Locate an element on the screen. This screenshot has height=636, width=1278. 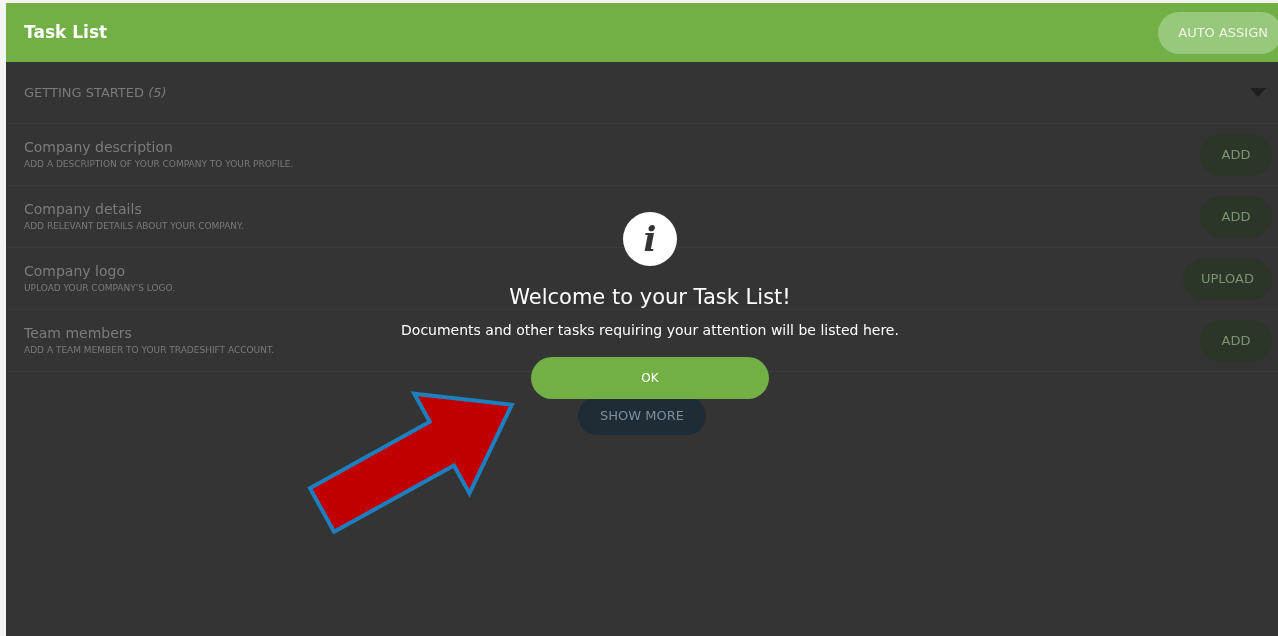
task-description: ADD A DESCRIPTION OF YOUR COMPANY TO YOUR PROFILE. is located at coordinates (159, 165).